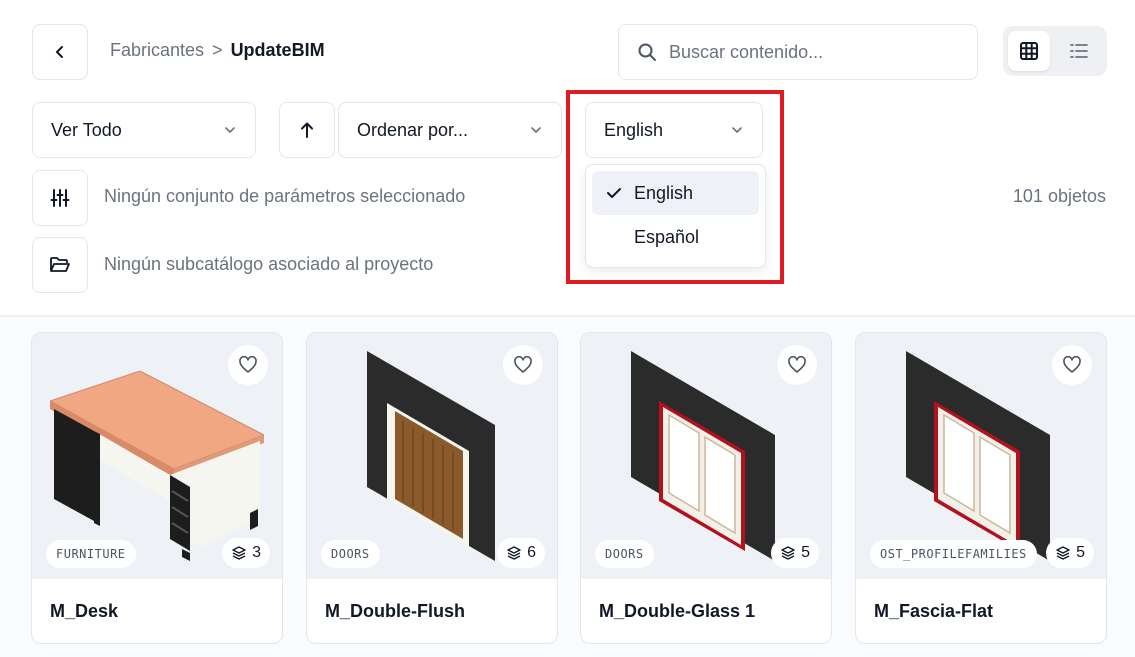 The height and width of the screenshot is (657, 1135). I want to click on breadcrumb-parent: Fabricantes, so click(157, 50).